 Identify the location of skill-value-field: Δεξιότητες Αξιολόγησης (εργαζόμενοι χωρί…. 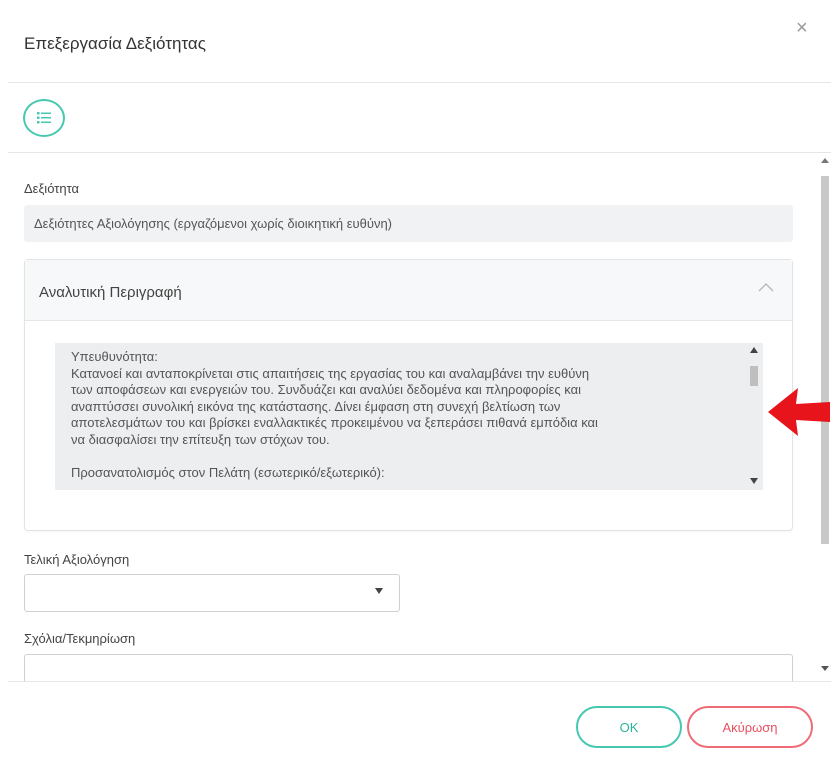
(408, 223).